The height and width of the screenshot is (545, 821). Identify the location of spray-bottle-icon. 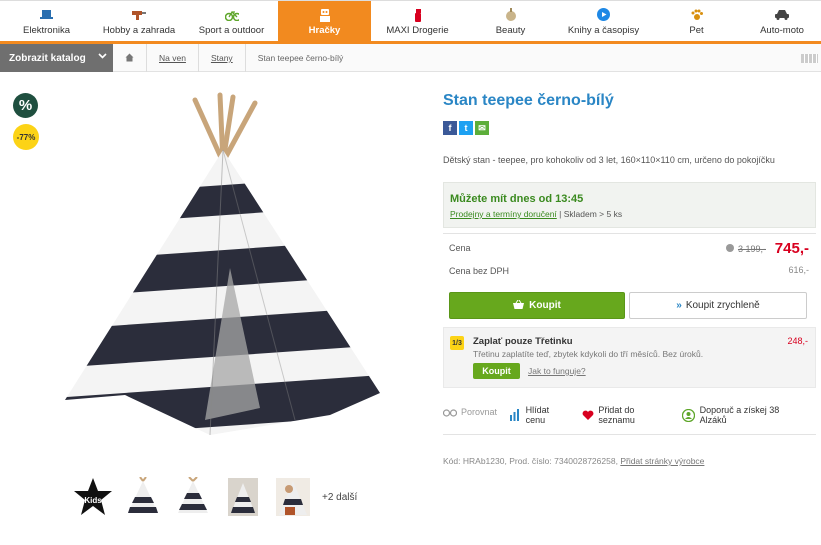
(418, 15).